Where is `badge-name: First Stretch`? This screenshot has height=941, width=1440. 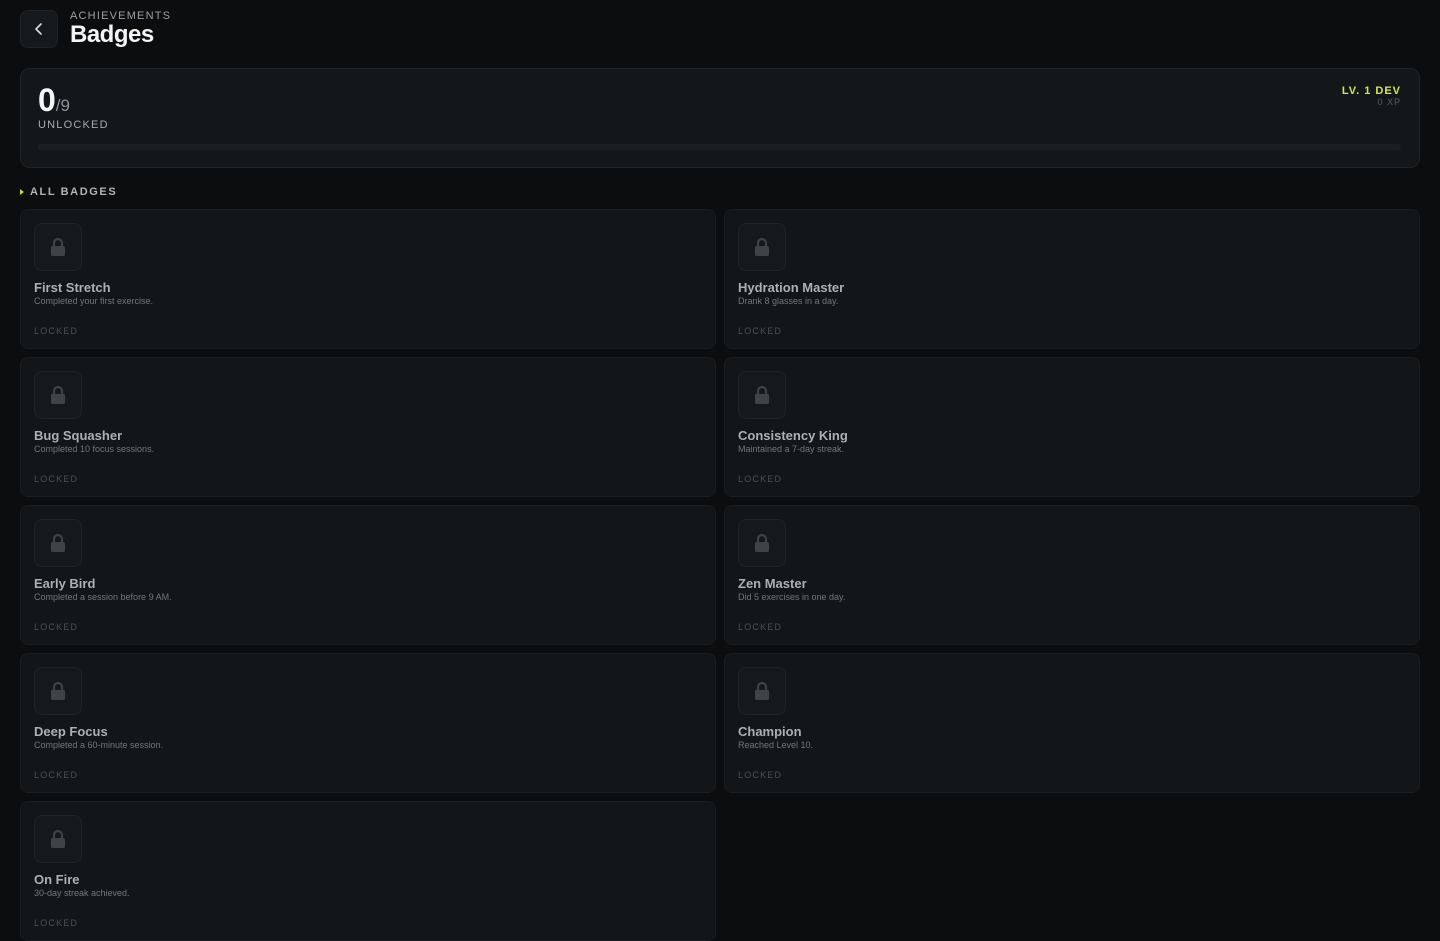 badge-name: First Stretch is located at coordinates (72, 287).